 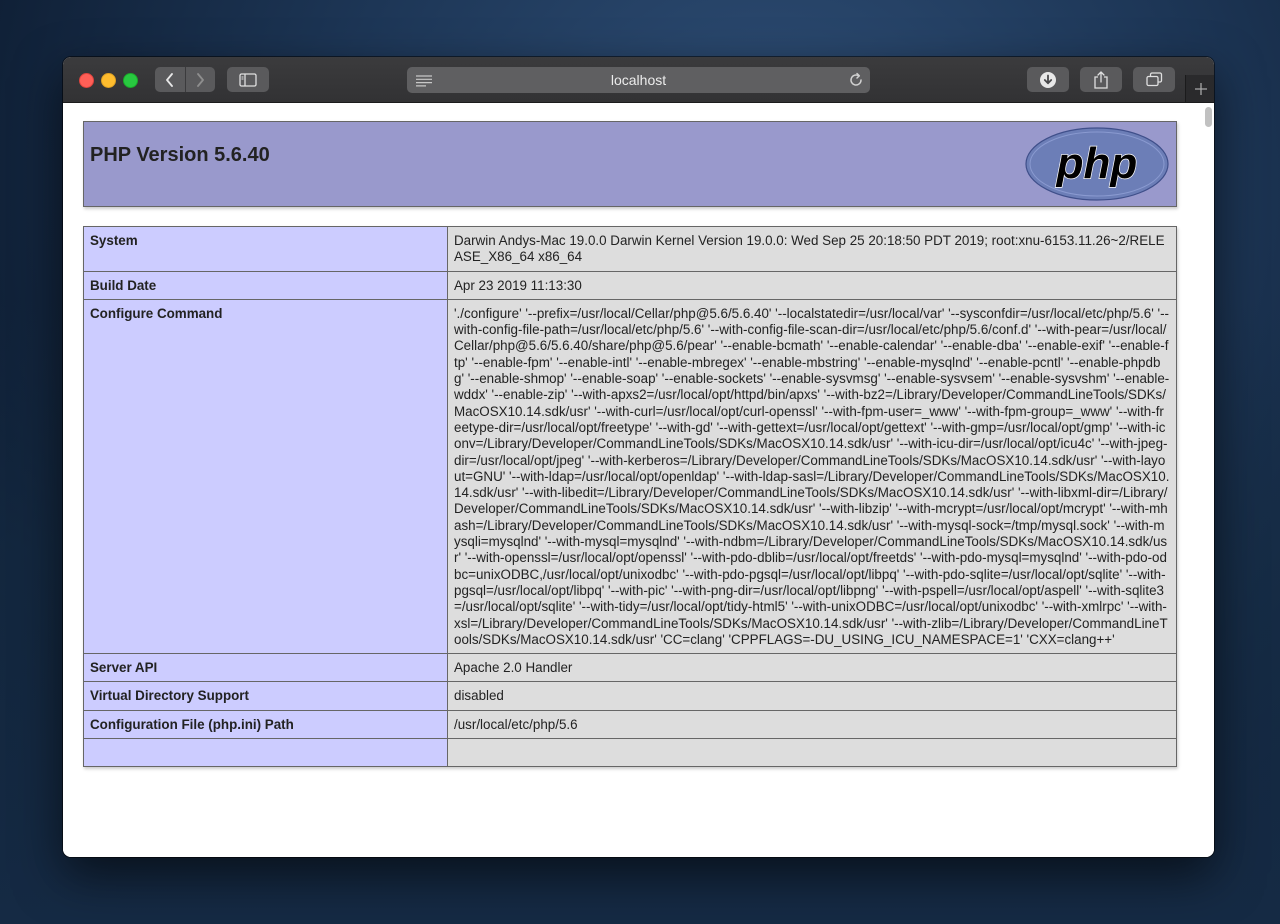 What do you see at coordinates (265, 668) in the screenshot?
I see `info-row-key: Server API` at bounding box center [265, 668].